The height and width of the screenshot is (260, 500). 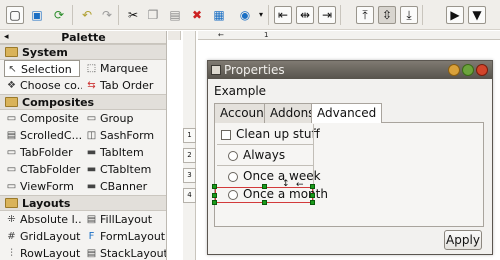 What do you see at coordinates (83, 52) in the screenshot?
I see `category-system: System` at bounding box center [83, 52].